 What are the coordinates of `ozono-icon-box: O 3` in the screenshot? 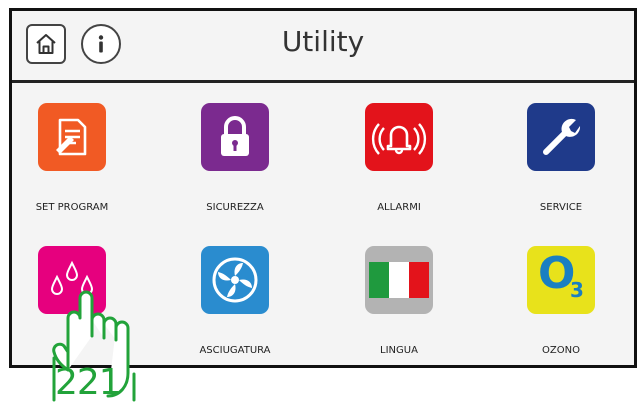 It's located at (561, 280).